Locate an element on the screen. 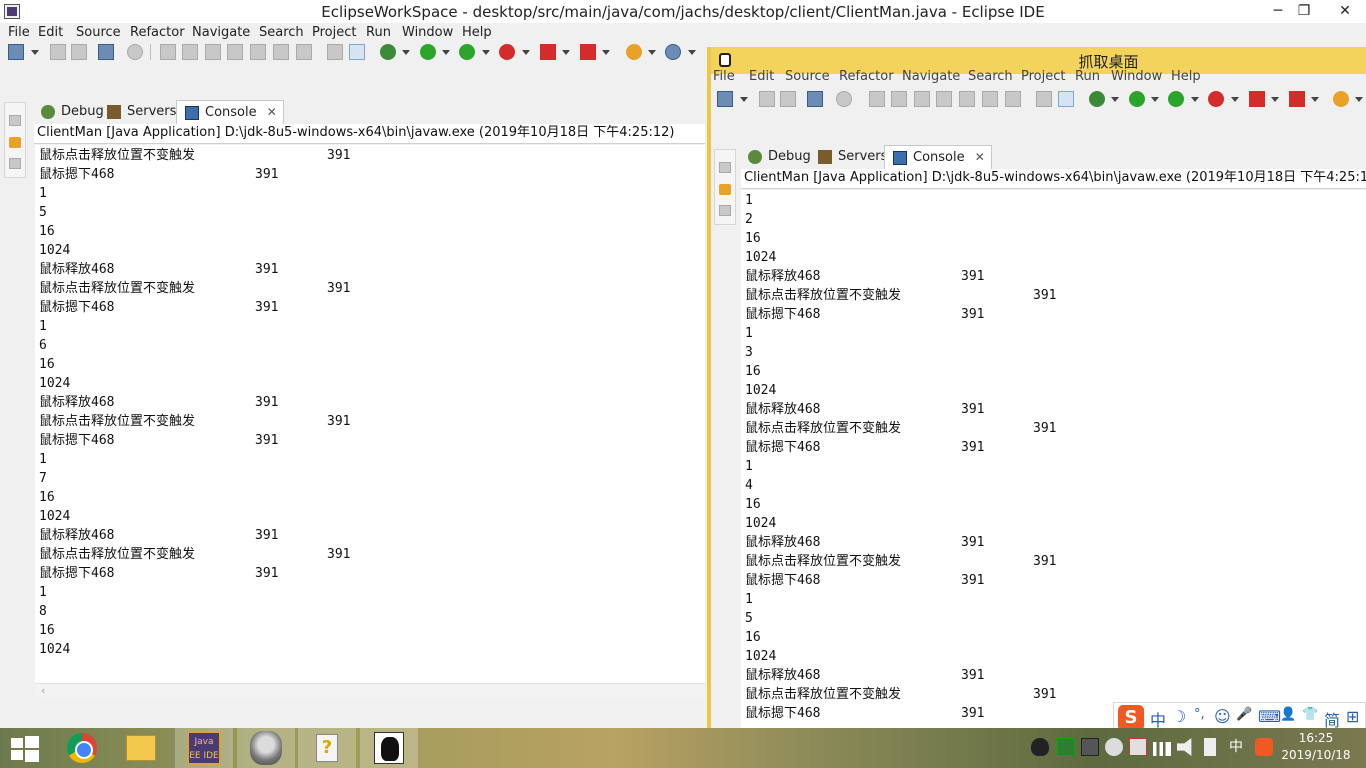 This screenshot has height=768, width=1366. remote-new-server-icon is located at coordinates (1341, 99).